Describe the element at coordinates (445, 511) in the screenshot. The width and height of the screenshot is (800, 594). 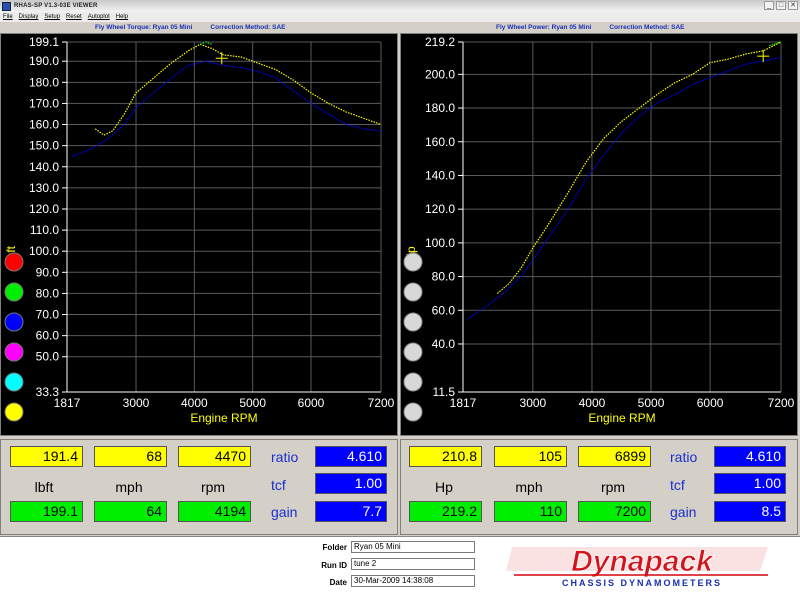
I see `power-peak-value: 219.2` at that location.